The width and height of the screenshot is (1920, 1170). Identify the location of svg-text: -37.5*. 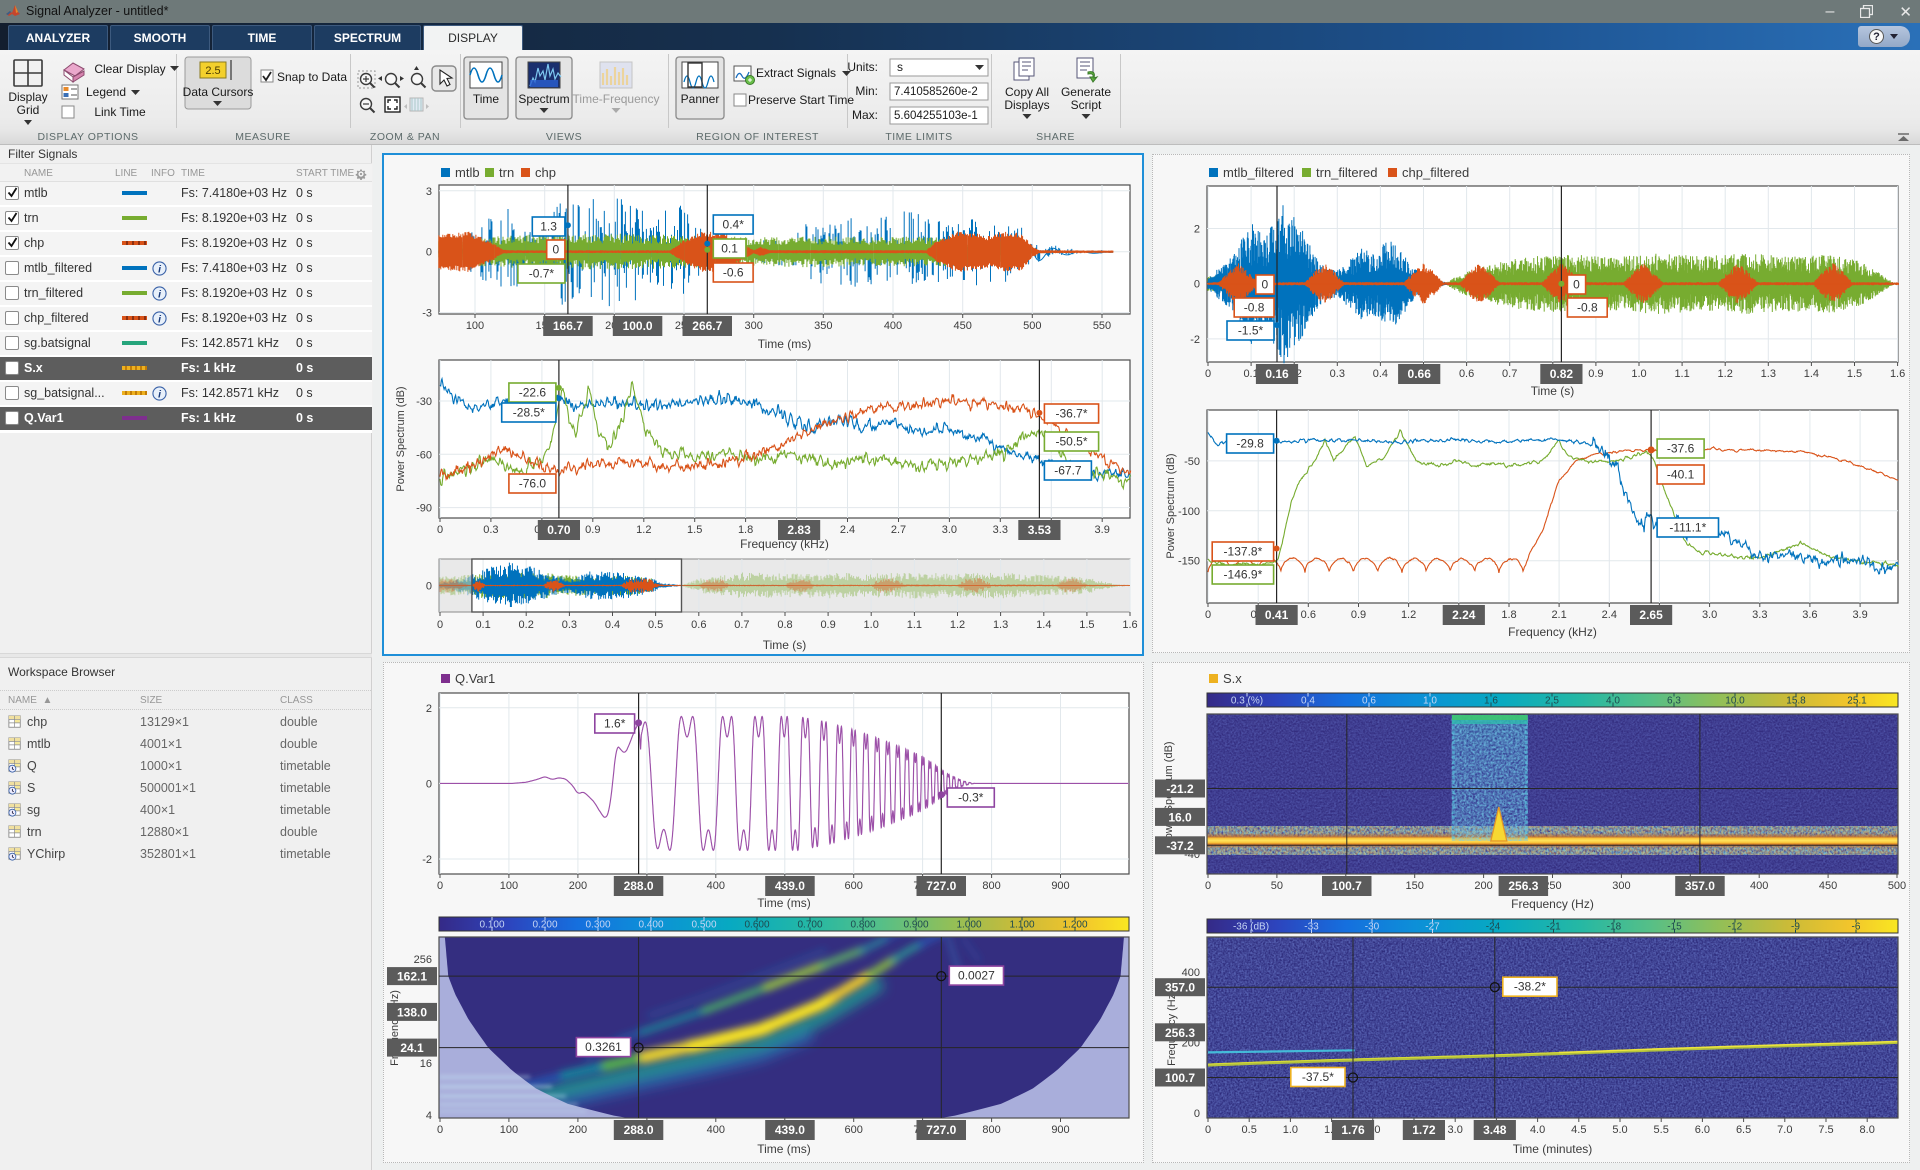
(1318, 1077).